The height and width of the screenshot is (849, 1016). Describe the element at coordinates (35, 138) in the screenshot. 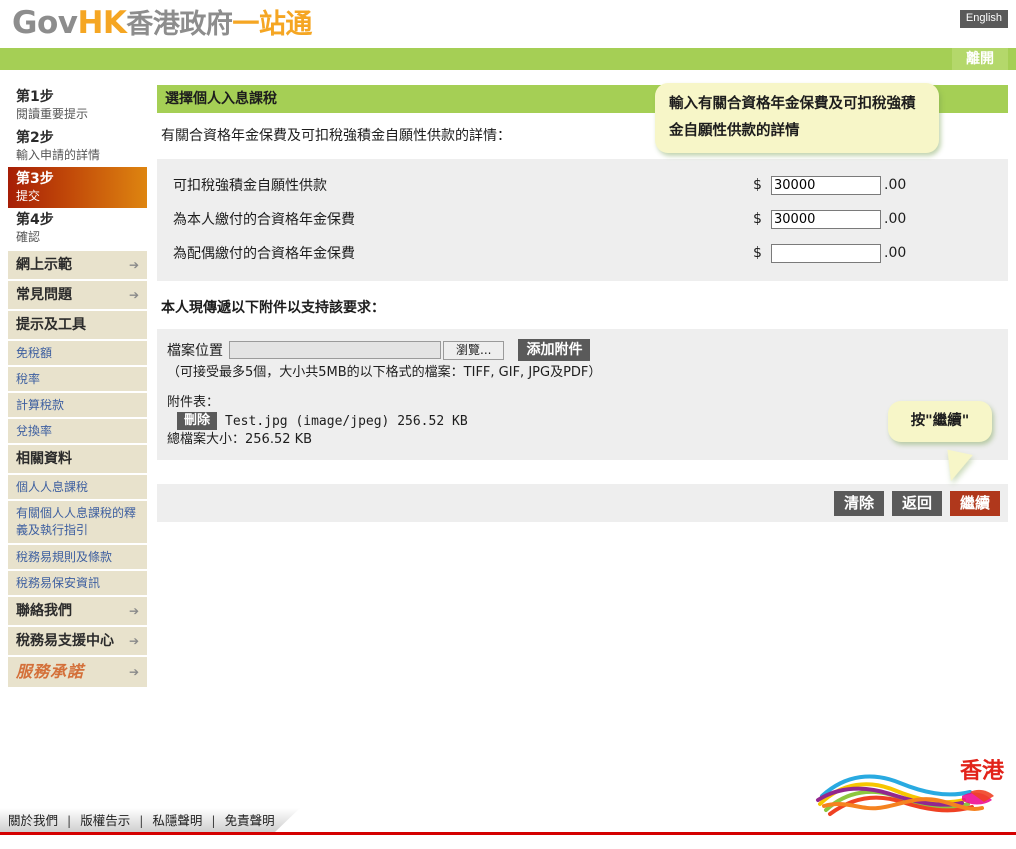

I see `step-2-number: 第2步` at that location.